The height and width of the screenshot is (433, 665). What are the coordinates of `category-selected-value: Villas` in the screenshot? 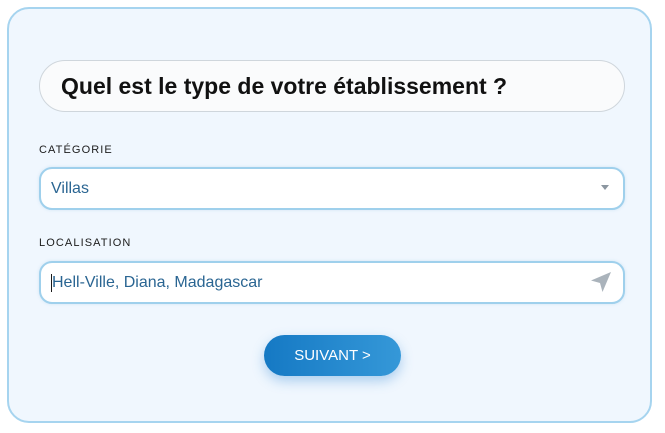 It's located at (70, 188).